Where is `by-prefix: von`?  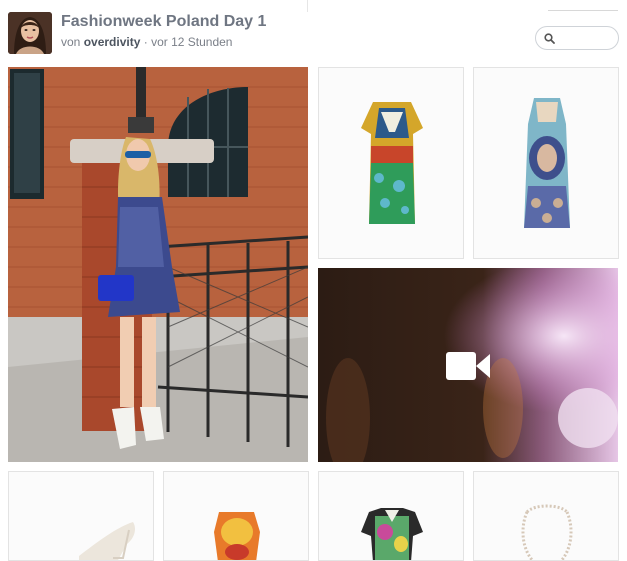 by-prefix: von is located at coordinates (71, 42).